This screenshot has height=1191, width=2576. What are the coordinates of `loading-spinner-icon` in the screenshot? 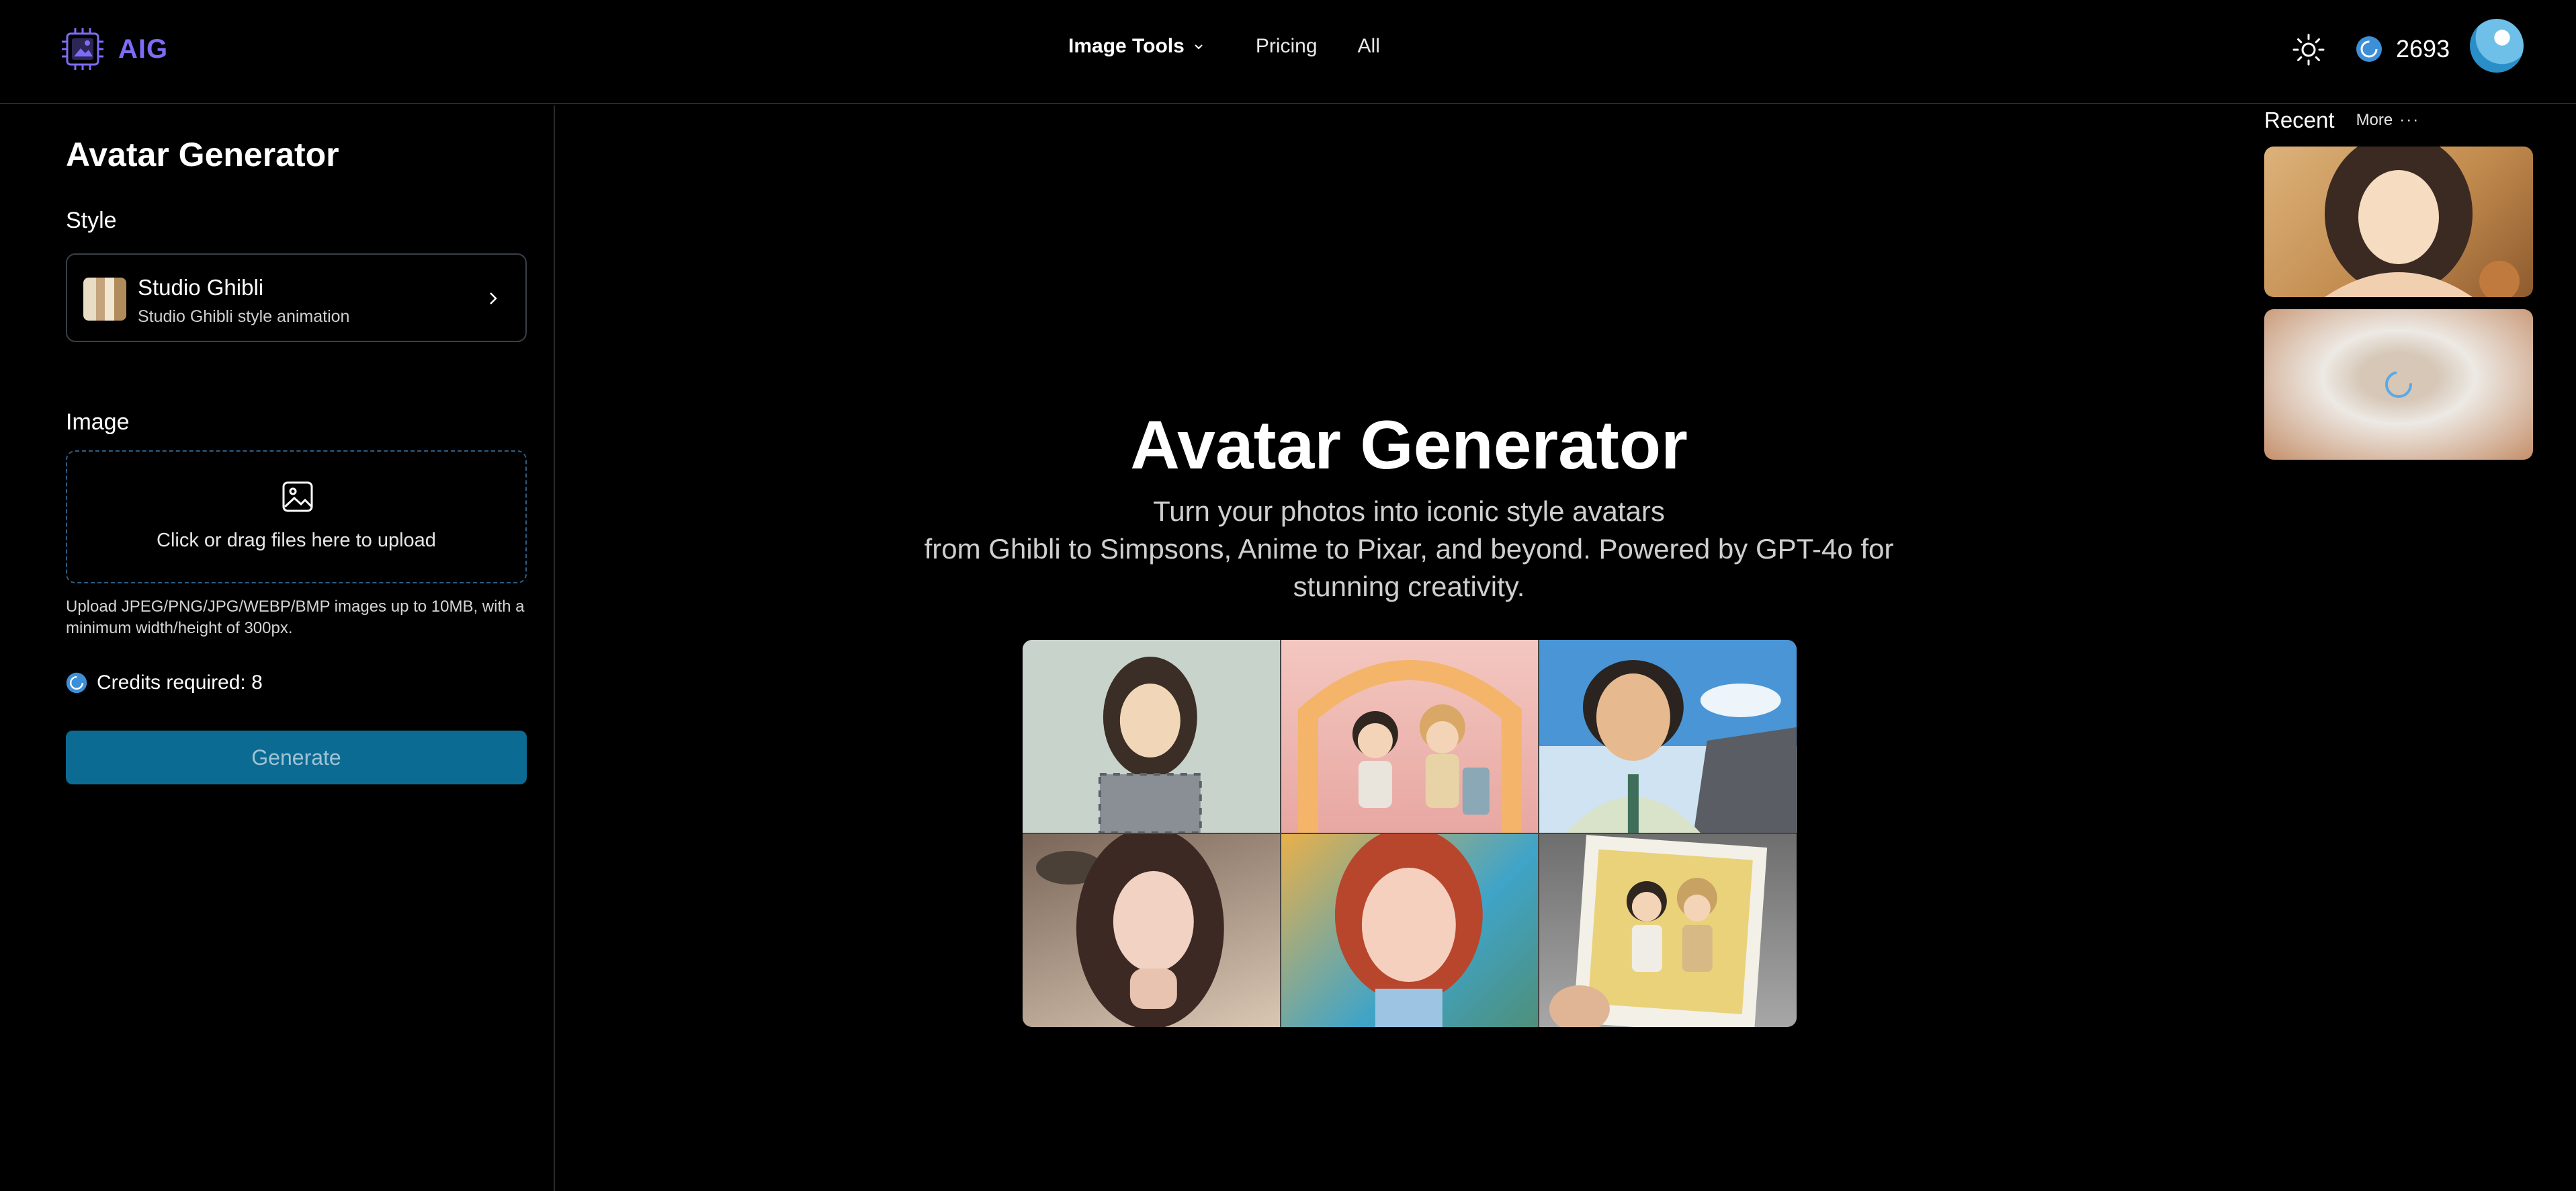 It's located at (2398, 384).